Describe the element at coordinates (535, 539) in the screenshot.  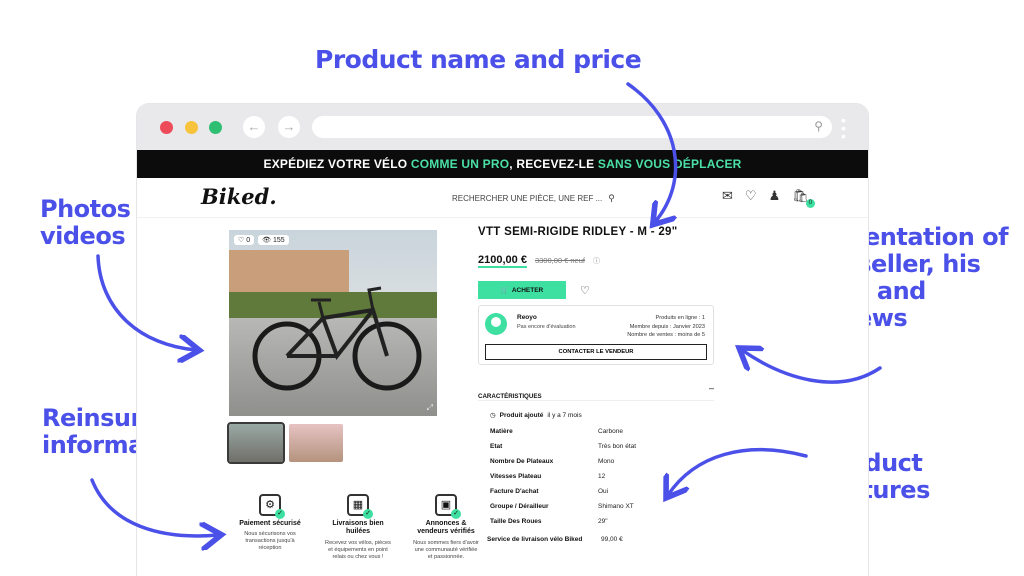
I see `delivery-label: Service de livraison vélo Biked` at that location.